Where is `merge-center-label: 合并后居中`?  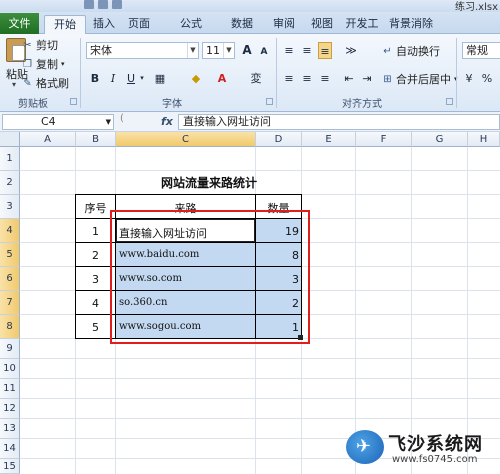 merge-center-label: 合并后居中 is located at coordinates (423, 79).